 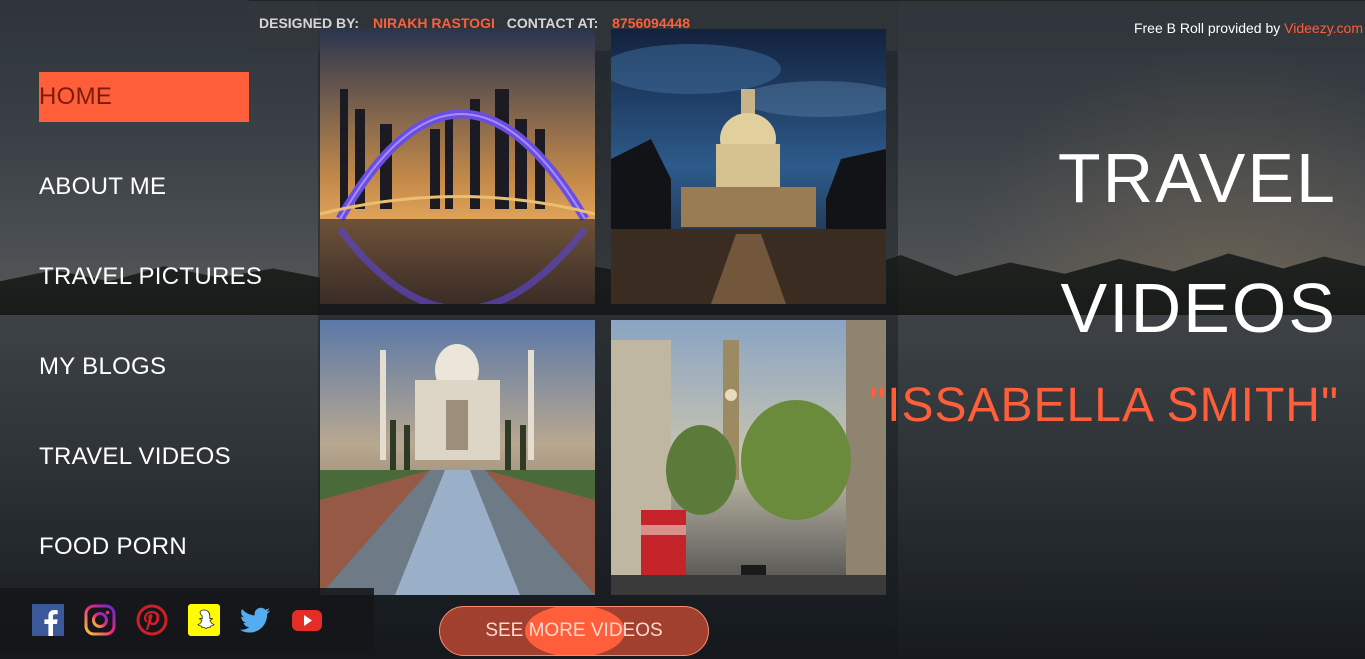 What do you see at coordinates (748, 166) in the screenshot?
I see `photo-capitol-at-night` at bounding box center [748, 166].